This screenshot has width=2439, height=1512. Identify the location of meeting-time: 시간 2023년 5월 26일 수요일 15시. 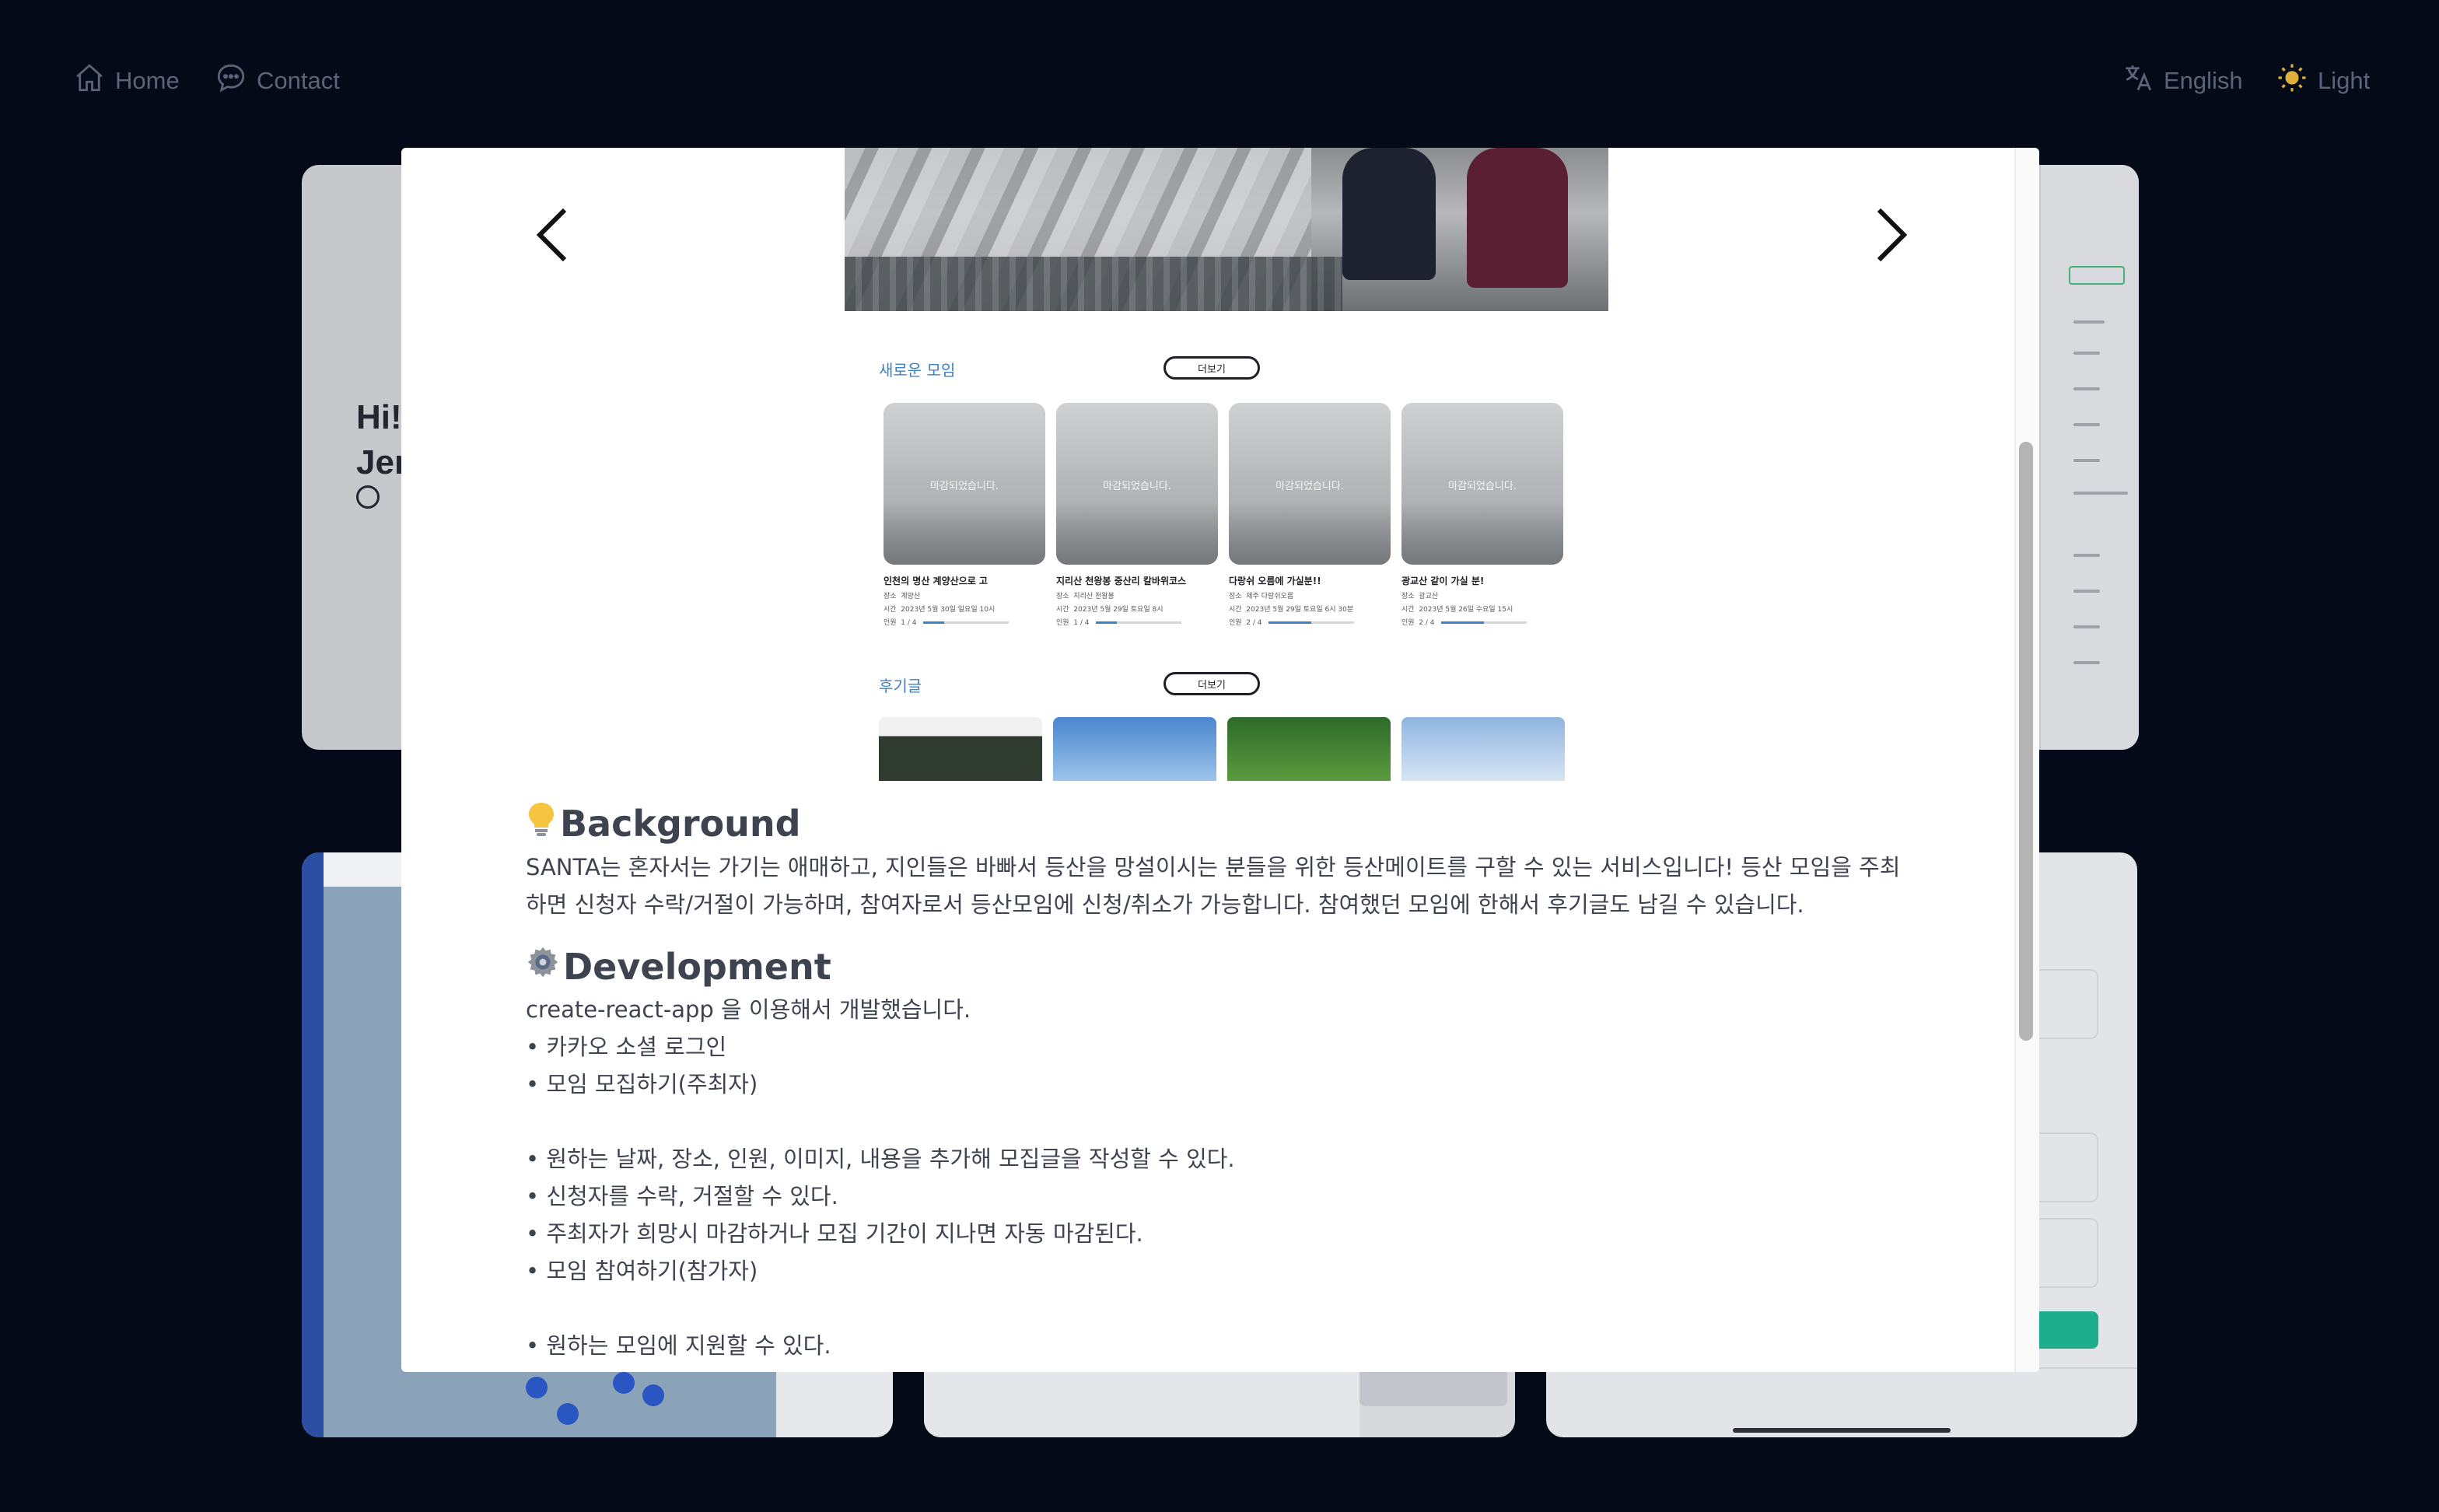
(1482, 609).